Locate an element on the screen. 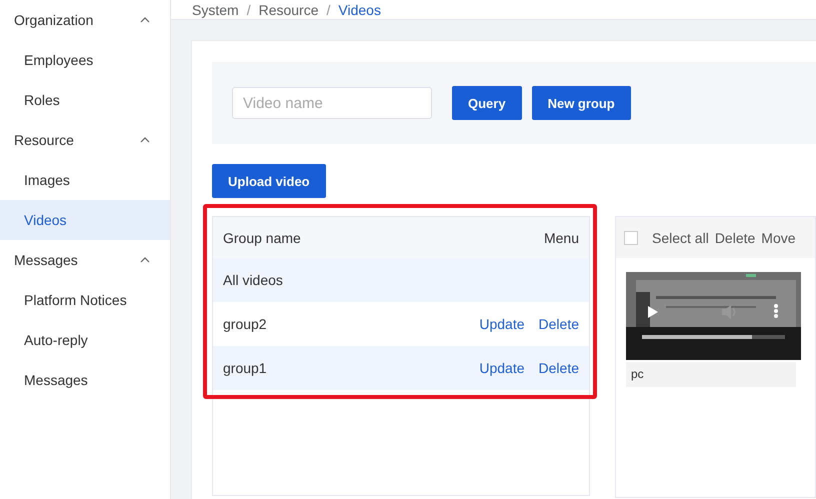 Image resolution: width=816 pixels, height=499 pixels. play-icon is located at coordinates (653, 312).